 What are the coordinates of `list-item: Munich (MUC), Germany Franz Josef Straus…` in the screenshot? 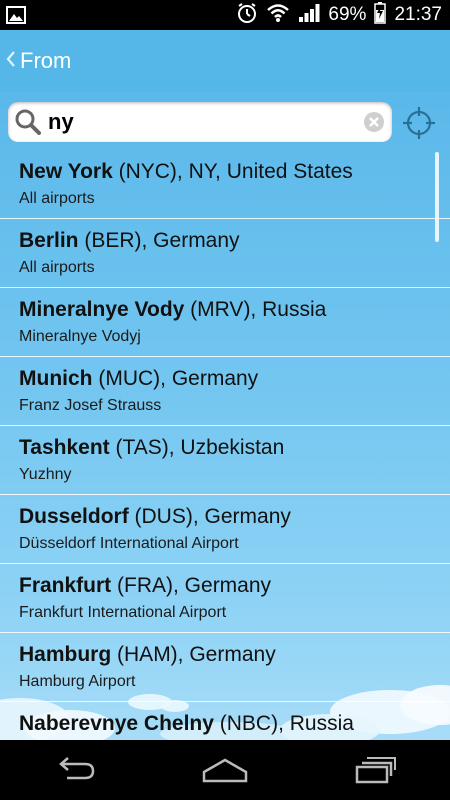 It's located at (225, 391).